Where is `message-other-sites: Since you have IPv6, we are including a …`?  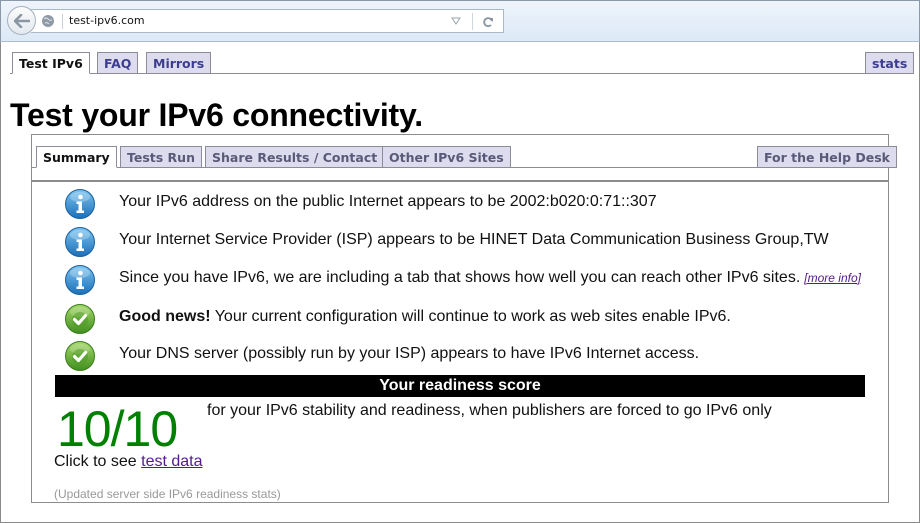 message-other-sites: Since you have IPv6, we are including a … is located at coordinates (462, 280).